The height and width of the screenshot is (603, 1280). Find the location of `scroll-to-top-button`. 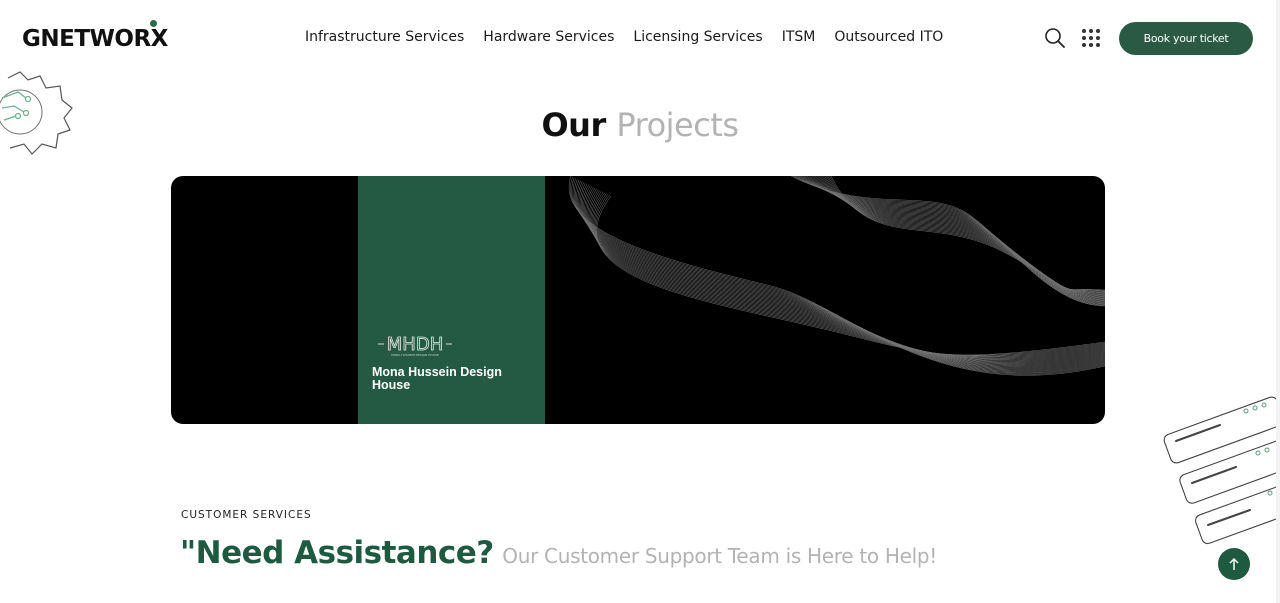

scroll-to-top-button is located at coordinates (1234, 564).